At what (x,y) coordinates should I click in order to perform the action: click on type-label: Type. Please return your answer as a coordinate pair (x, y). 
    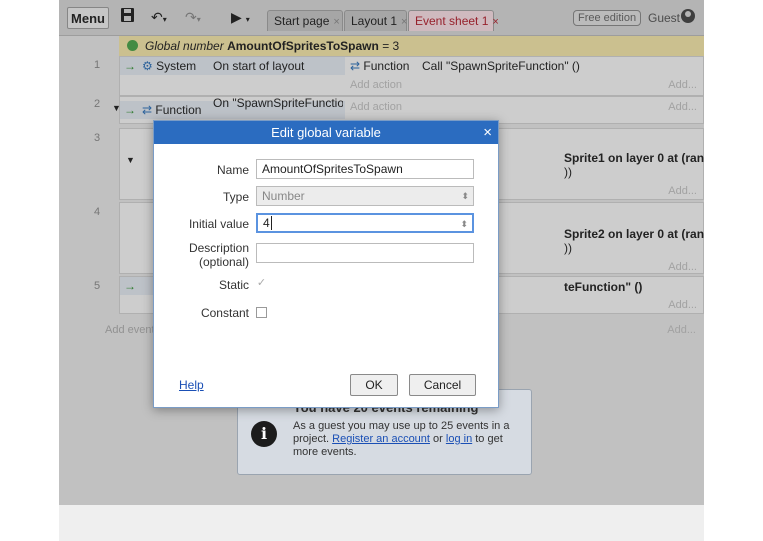
    Looking at the image, I should click on (235, 197).